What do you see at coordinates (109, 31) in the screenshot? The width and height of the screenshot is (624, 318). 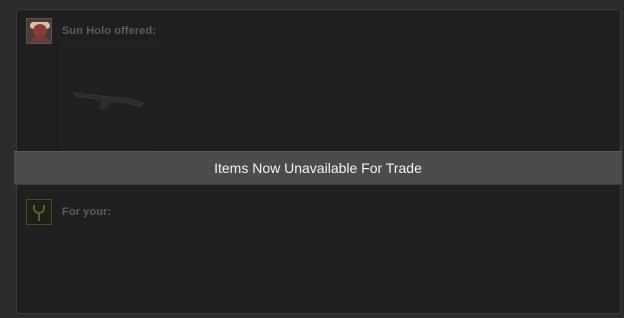 I see `offerer-label: Sun Holo offered:` at bounding box center [109, 31].